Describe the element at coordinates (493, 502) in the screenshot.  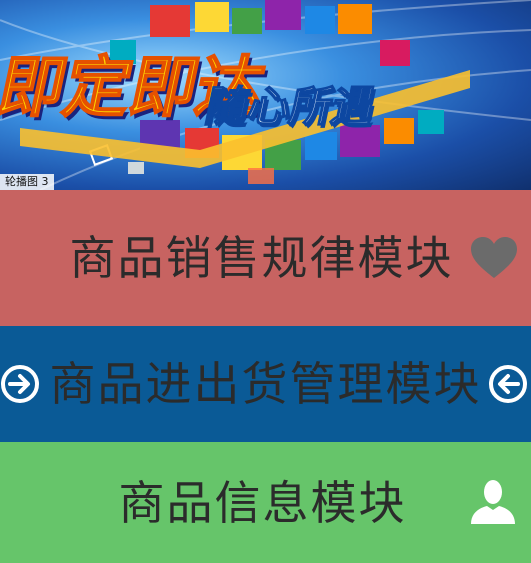
I see `user-icon` at that location.